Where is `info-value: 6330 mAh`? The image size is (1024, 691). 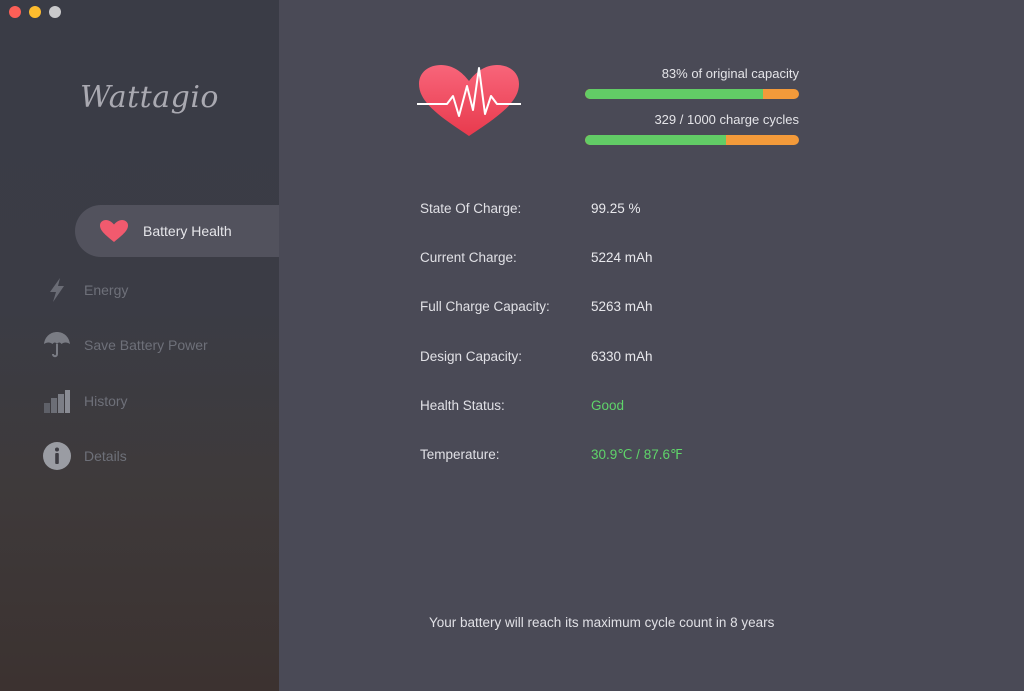
info-value: 6330 mAh is located at coordinates (622, 356).